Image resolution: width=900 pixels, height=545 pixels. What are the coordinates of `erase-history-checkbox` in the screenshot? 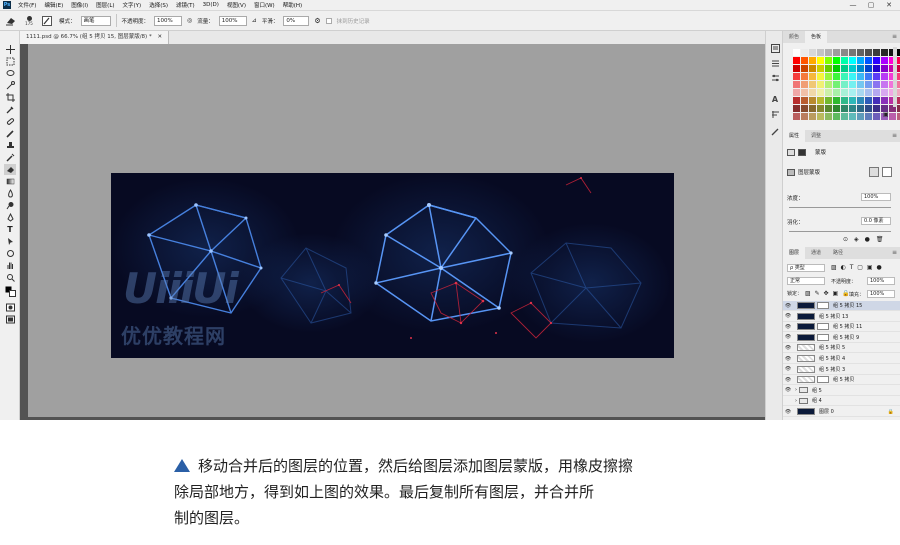 It's located at (328, 20).